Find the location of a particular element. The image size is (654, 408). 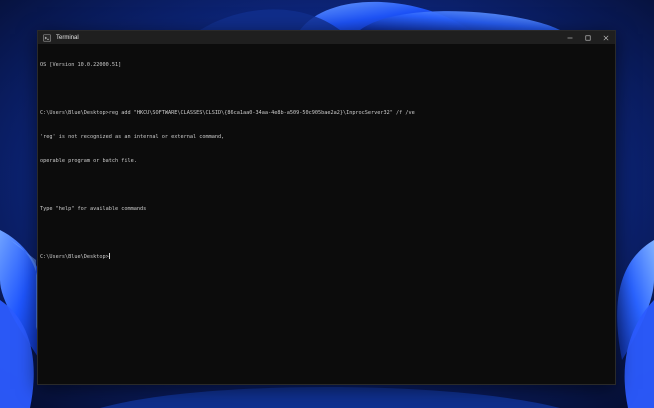

maximize-button is located at coordinates (588, 37).